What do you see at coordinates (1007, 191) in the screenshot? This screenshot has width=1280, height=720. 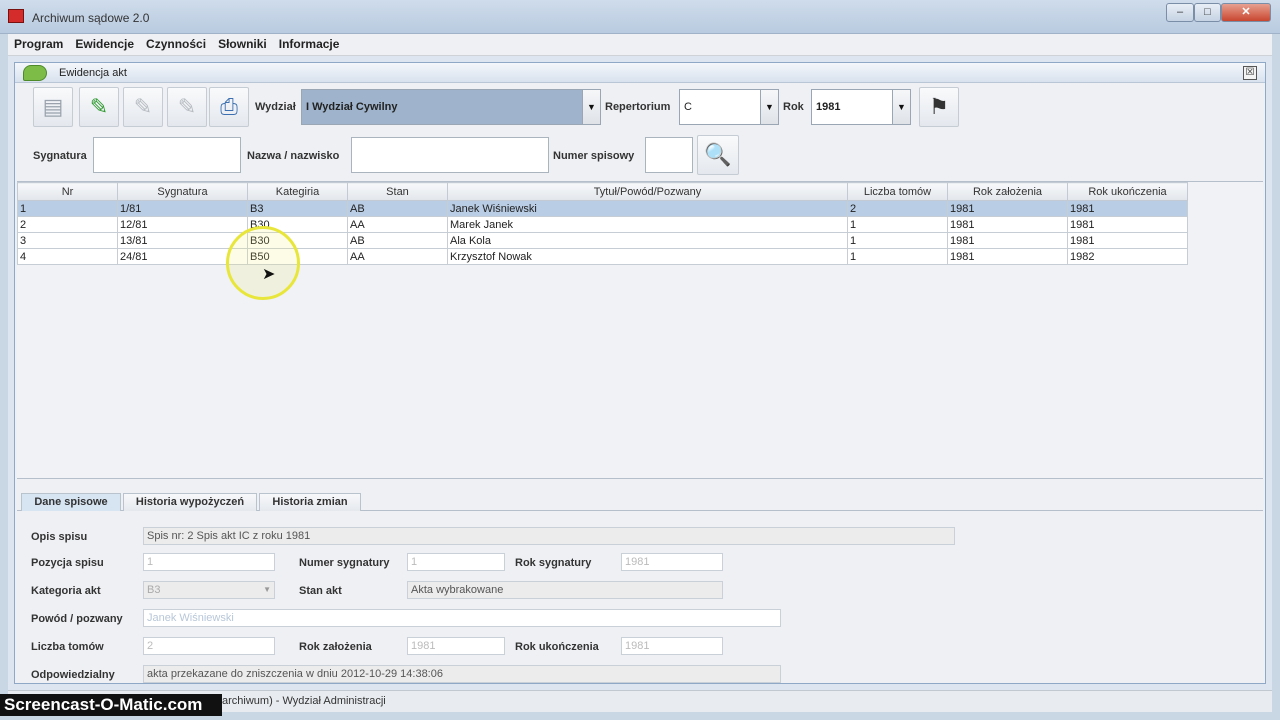 I see `column-rok-zalozenia: Rok założenia` at bounding box center [1007, 191].